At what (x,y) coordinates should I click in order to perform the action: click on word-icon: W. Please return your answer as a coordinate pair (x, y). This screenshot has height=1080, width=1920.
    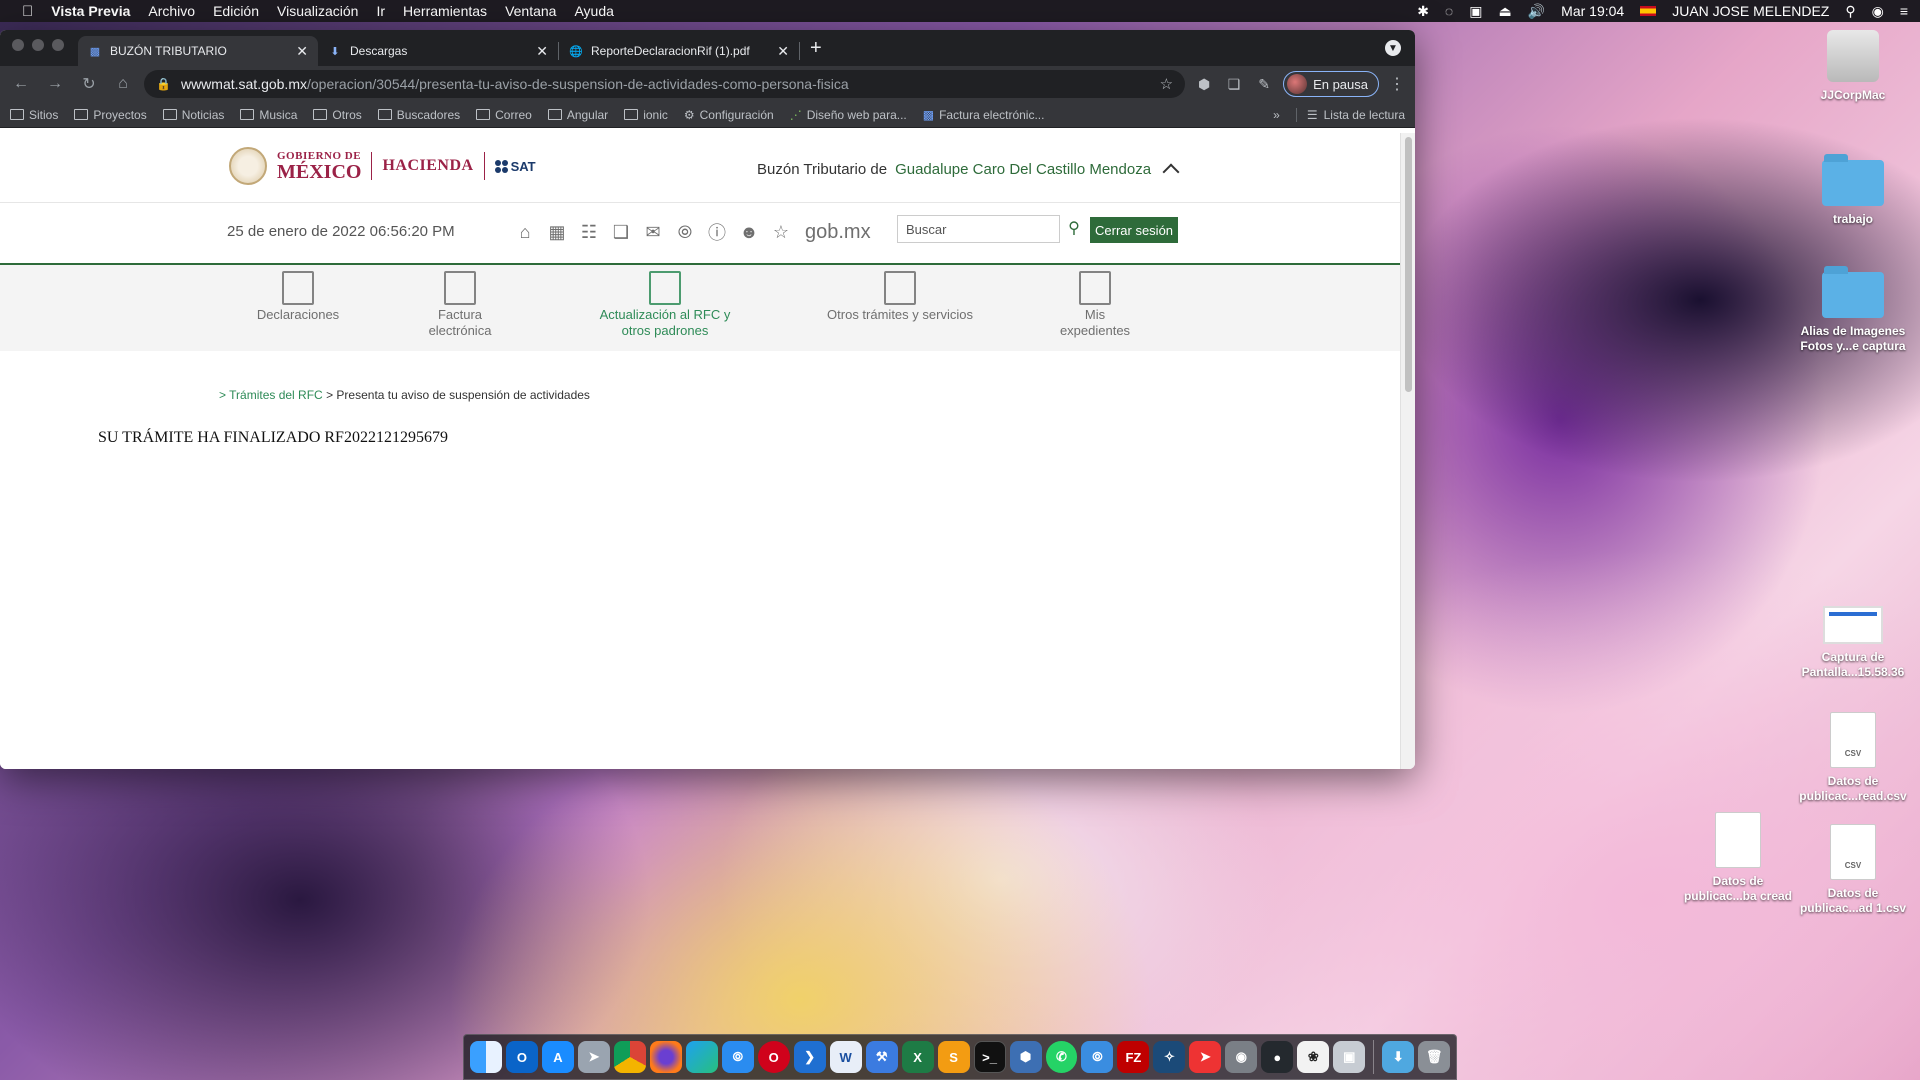
    Looking at the image, I should click on (845, 1057).